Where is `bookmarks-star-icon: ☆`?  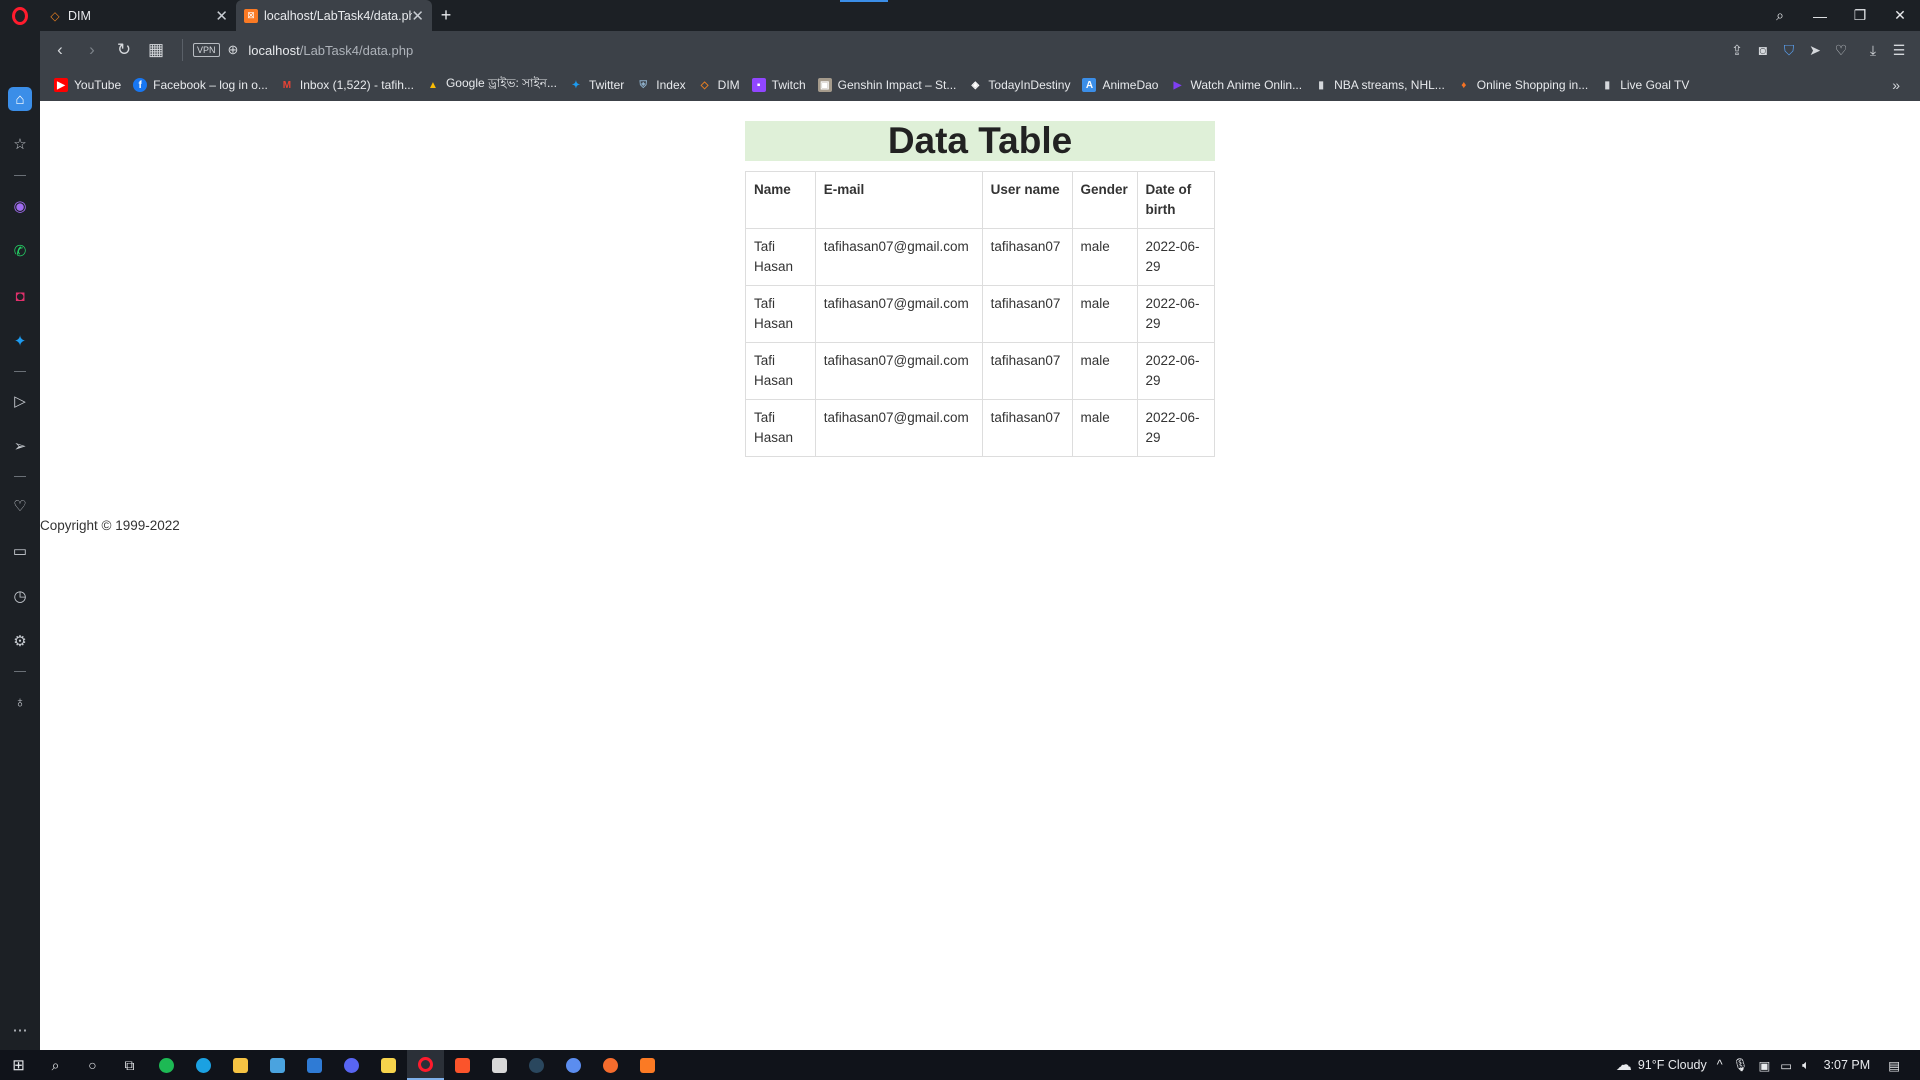 bookmarks-star-icon: ☆ is located at coordinates (20, 144).